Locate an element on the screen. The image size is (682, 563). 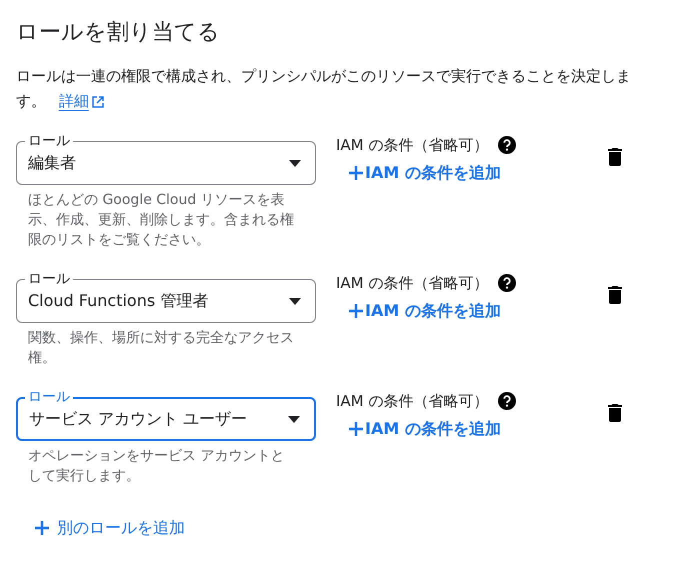
page-title: ロールを割り当てる is located at coordinates (118, 33).